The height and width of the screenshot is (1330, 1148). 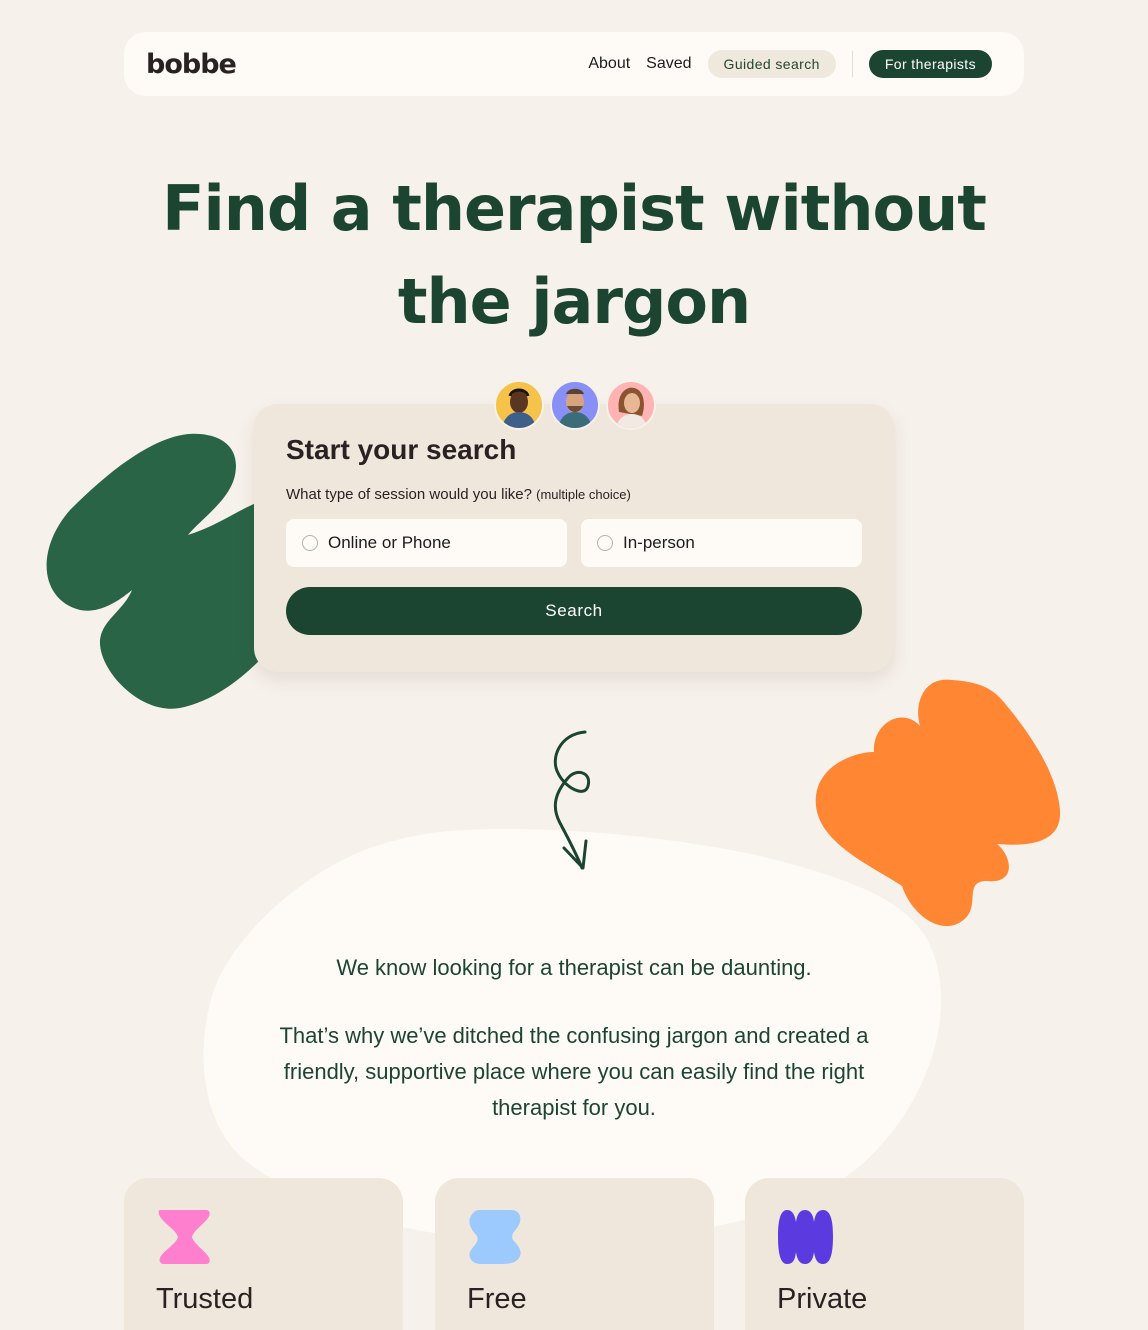 I want to click on option-in-person: In-person, so click(x=721, y=543).